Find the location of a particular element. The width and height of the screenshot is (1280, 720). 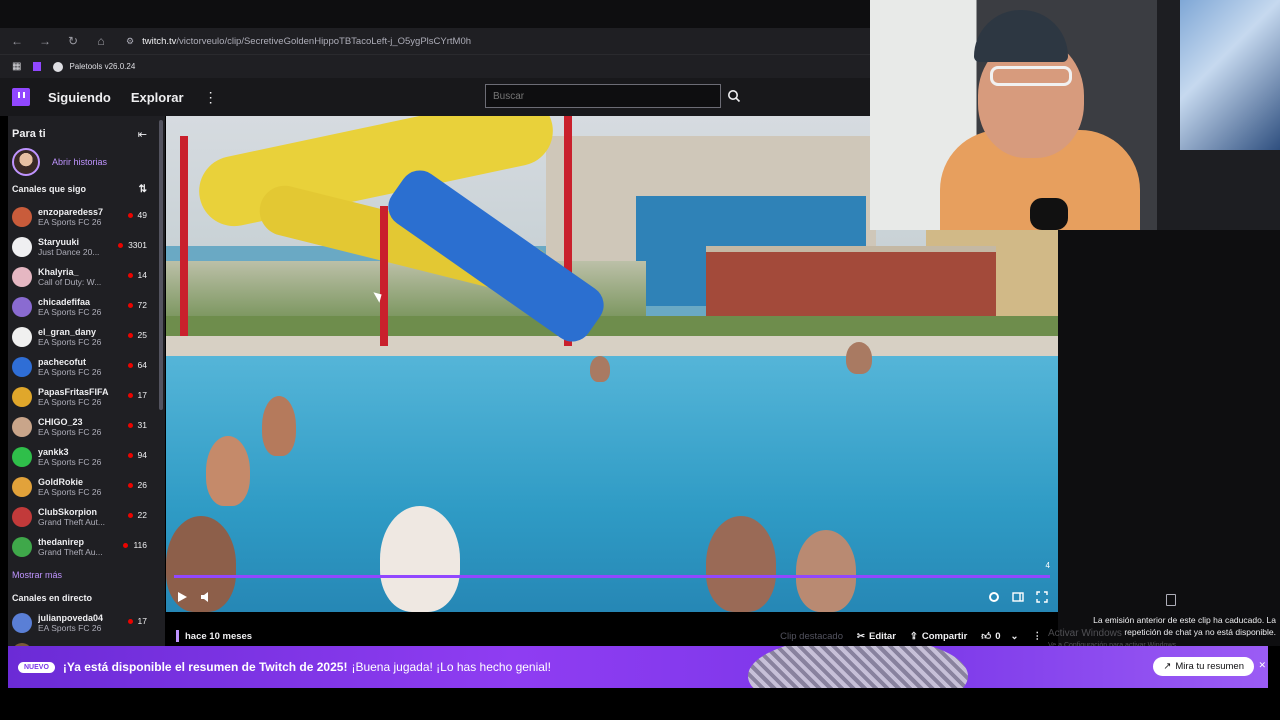

live-indicator: 22 is located at coordinates (137, 515).